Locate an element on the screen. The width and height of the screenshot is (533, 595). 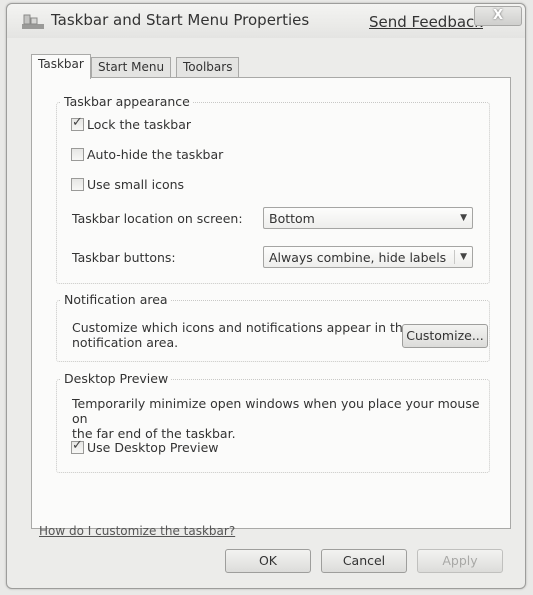
buttons-dropdown: Always combine, hide labels ▼ is located at coordinates (368, 257).